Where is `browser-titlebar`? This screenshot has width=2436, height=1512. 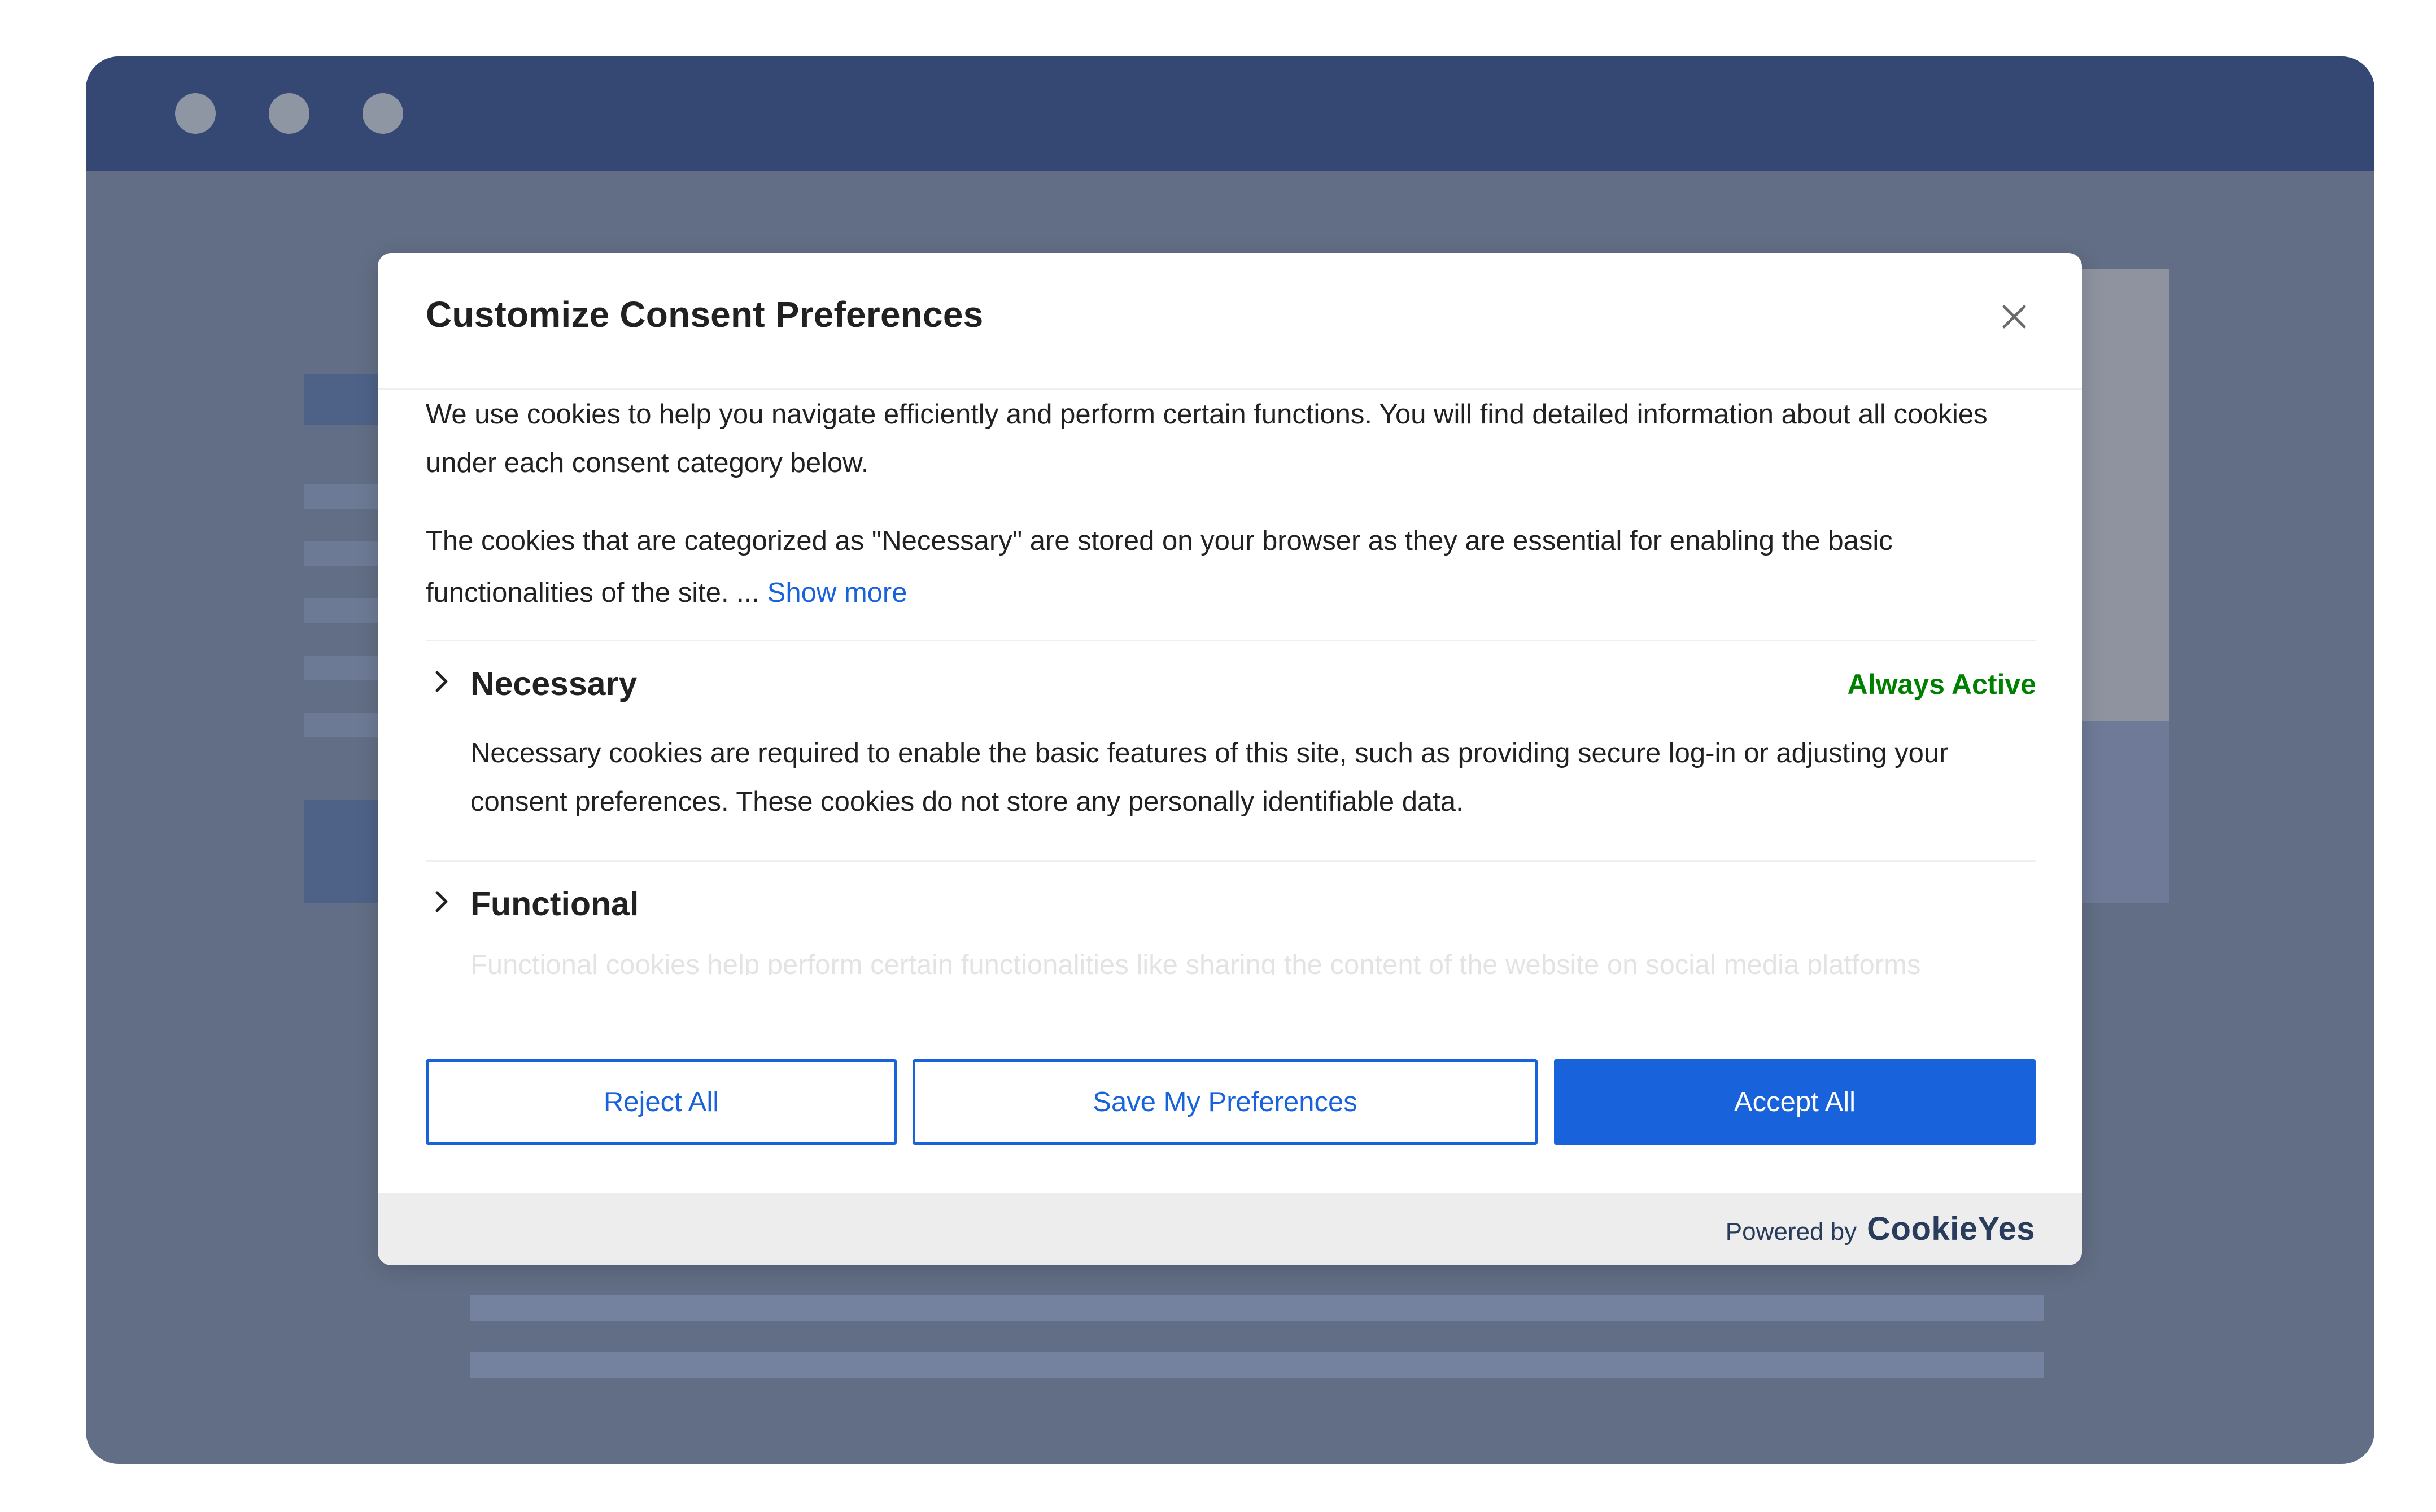
browser-titlebar is located at coordinates (1230, 113).